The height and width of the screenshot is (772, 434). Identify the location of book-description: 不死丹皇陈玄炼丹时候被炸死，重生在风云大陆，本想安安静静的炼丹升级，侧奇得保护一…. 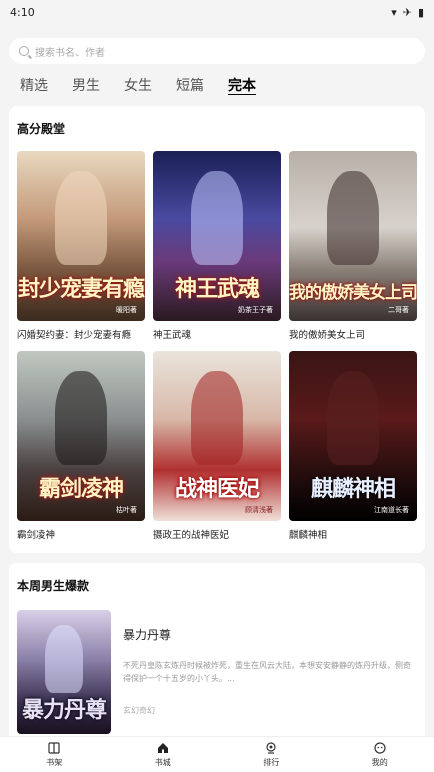
(267, 672).